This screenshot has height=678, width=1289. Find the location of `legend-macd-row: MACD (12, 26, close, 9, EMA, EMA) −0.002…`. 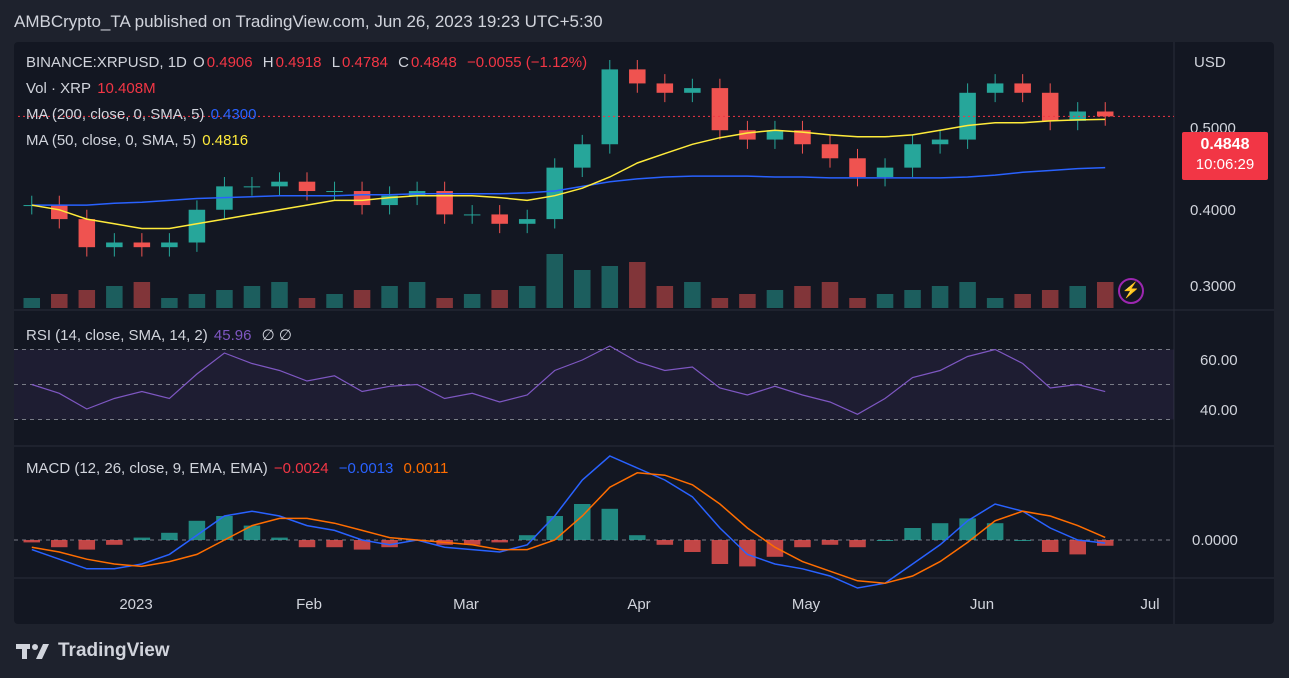

legend-macd-row: MACD (12, 26, close, 9, EMA, EMA) −0.002… is located at coordinates (240, 468).